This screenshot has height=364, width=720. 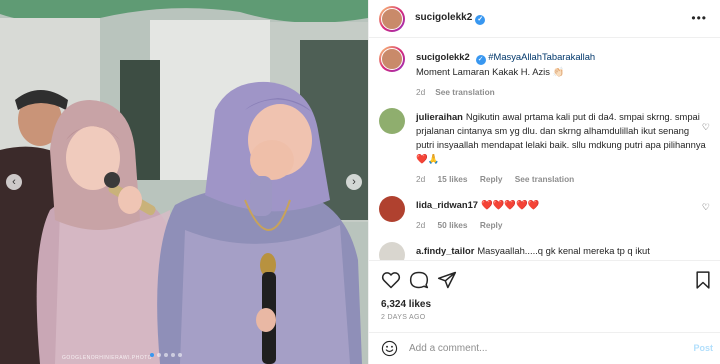 I want to click on heart-icon, so click(x=391, y=280).